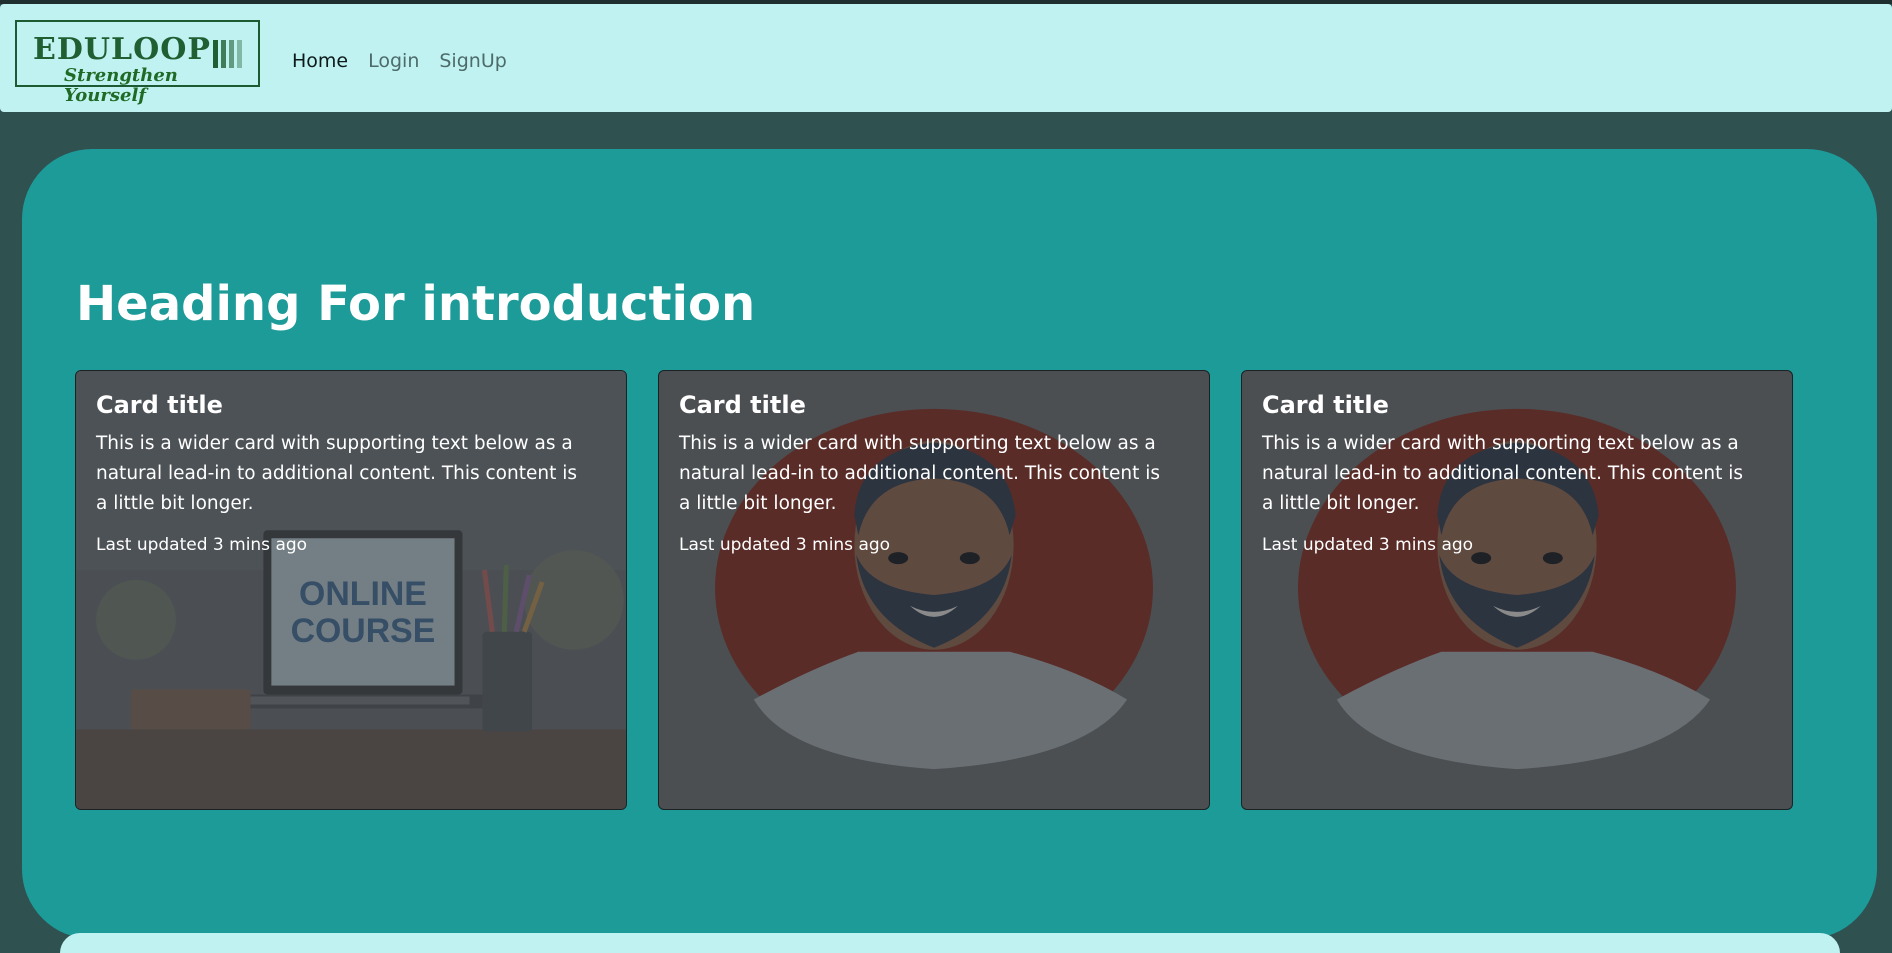 This screenshot has height=953, width=1892. What do you see at coordinates (472, 61) in the screenshot?
I see `nav-signup-link: SignUp` at bounding box center [472, 61].